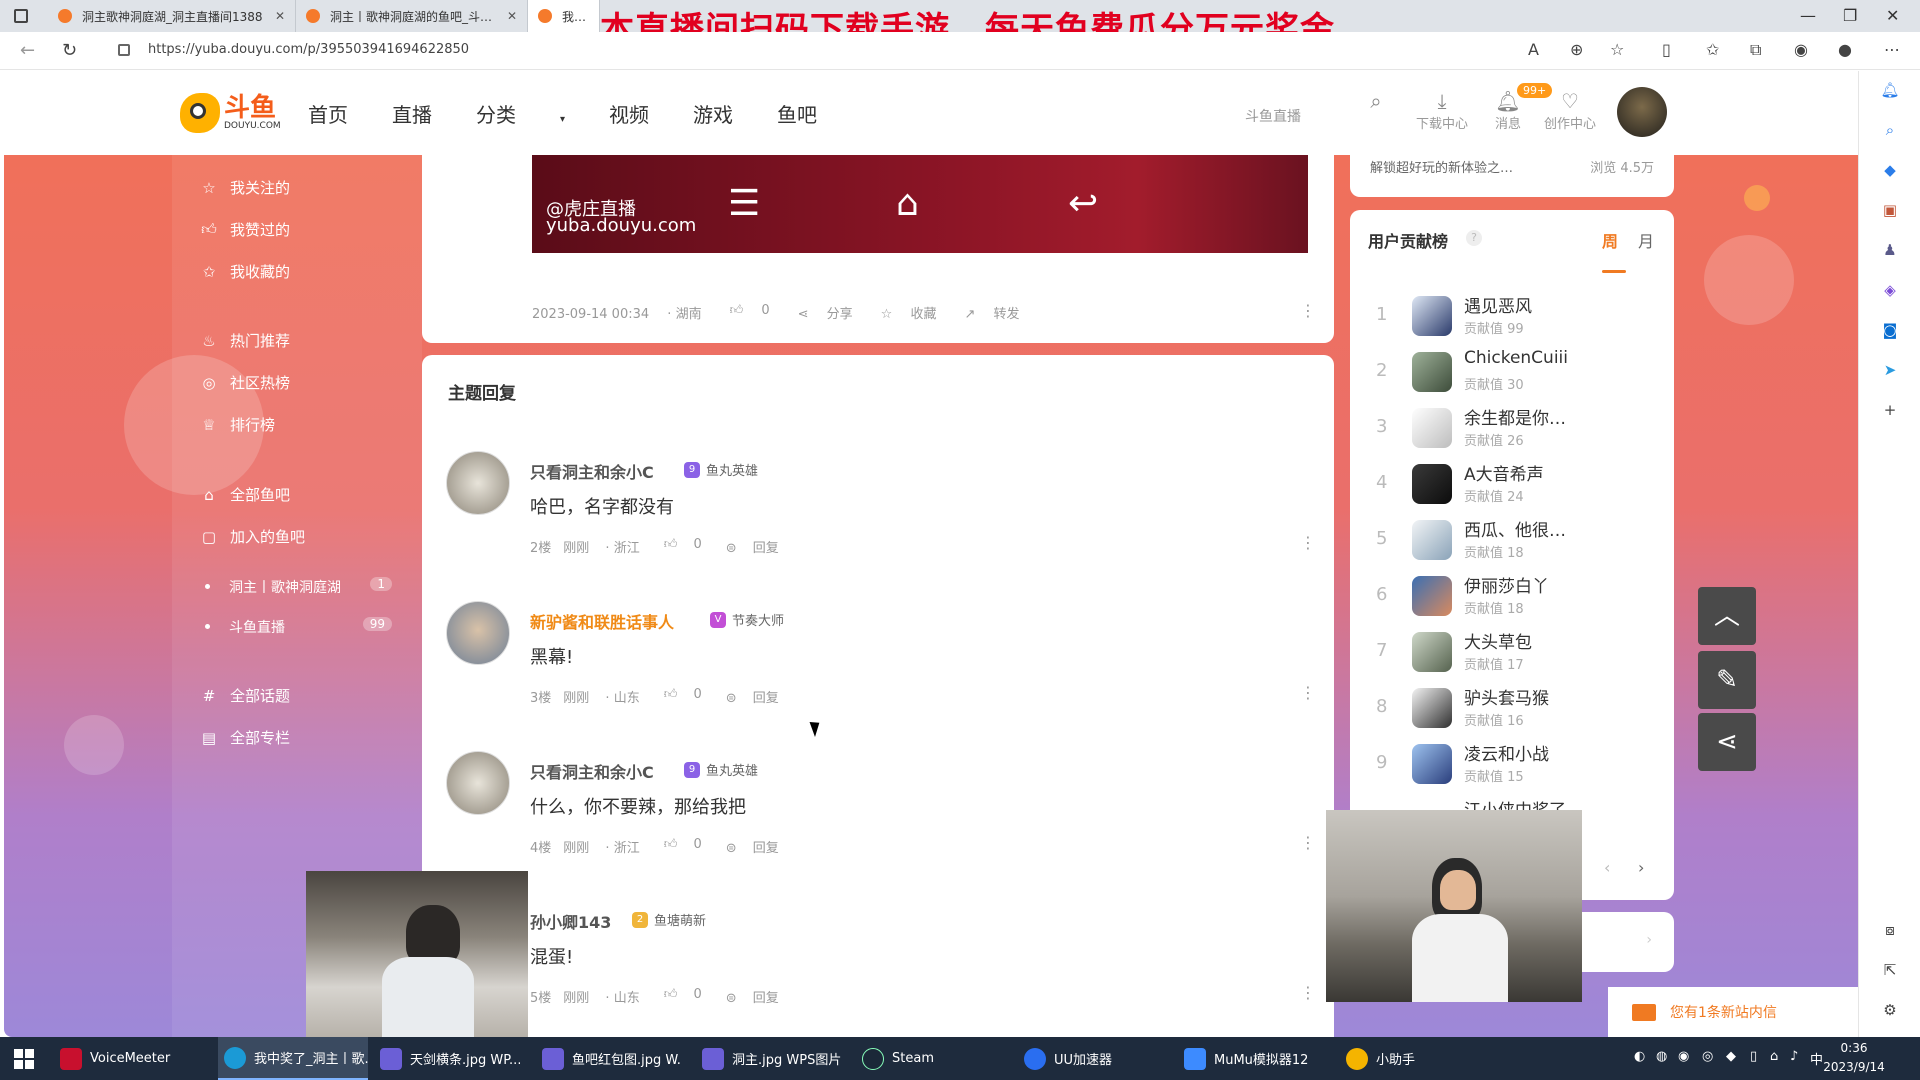  What do you see at coordinates (1512, 176) in the screenshot?
I see `related-post-card: 解锁超好玩的新体验之… 浏览 4.5万` at bounding box center [1512, 176].